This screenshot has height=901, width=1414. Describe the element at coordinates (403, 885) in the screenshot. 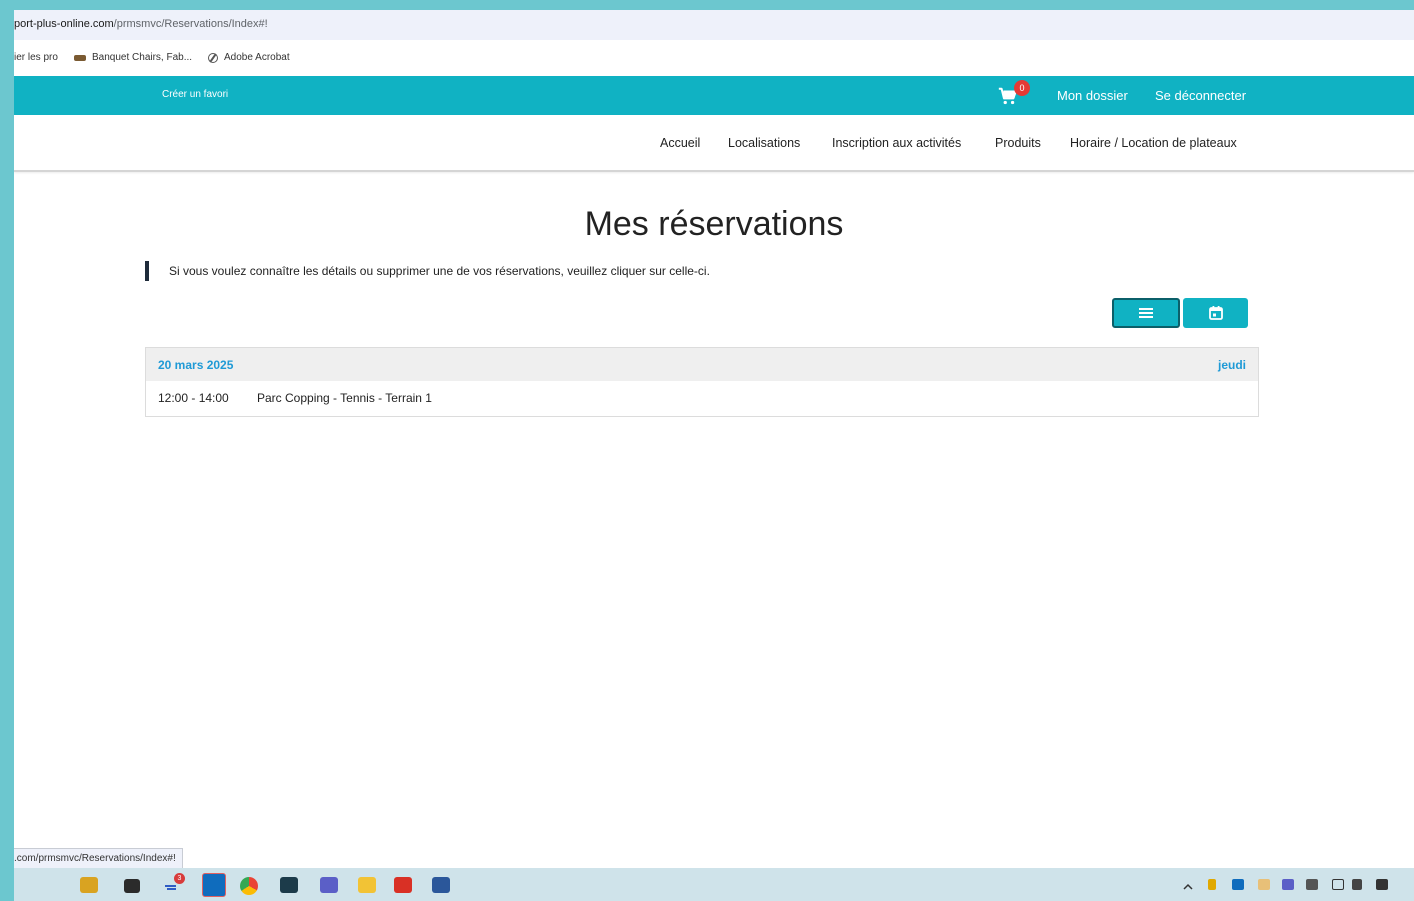

I see `acrobat-app-icon` at that location.